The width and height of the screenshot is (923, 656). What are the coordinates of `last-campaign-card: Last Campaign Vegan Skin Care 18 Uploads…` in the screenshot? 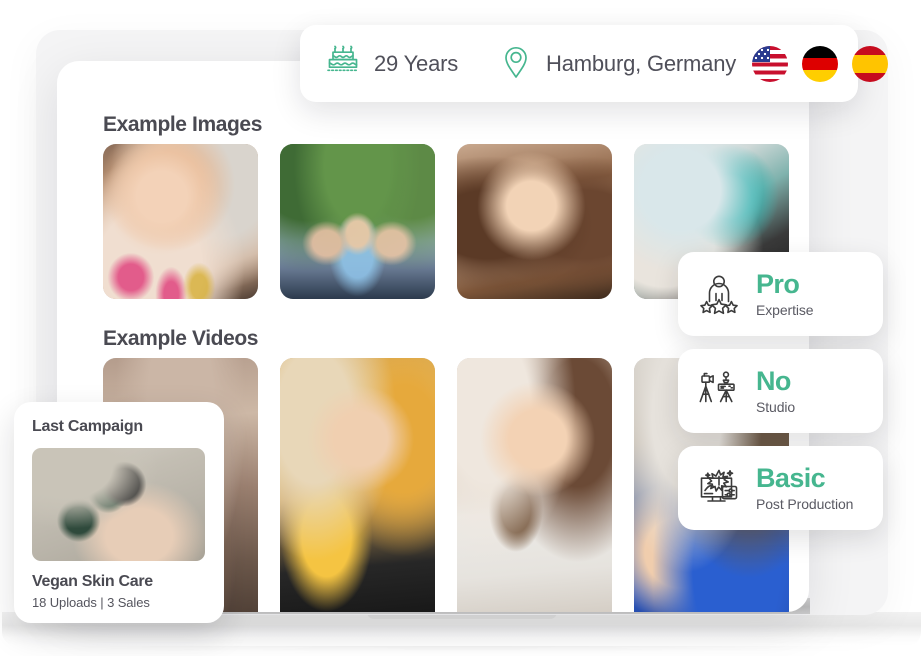 It's located at (119, 512).